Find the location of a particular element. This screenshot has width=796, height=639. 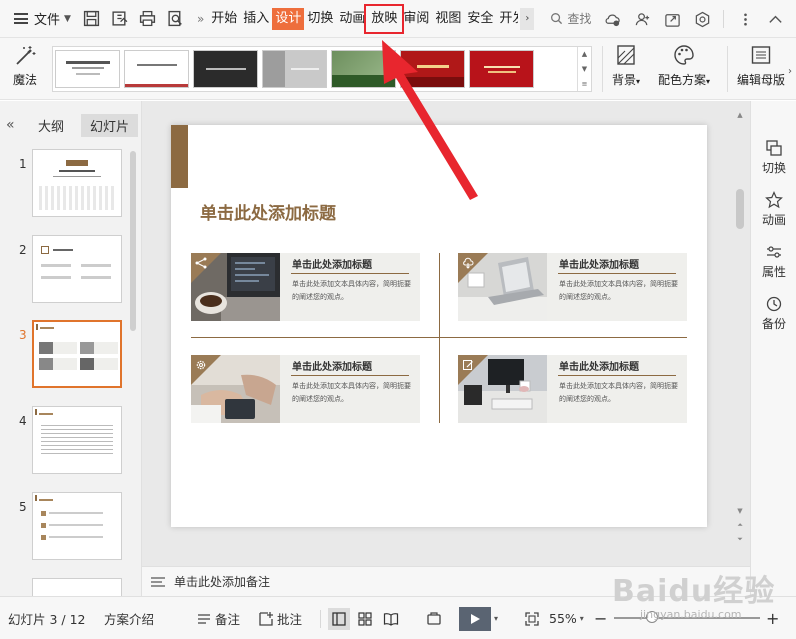

gallery-down-icon: ▼ is located at coordinates (584, 69).